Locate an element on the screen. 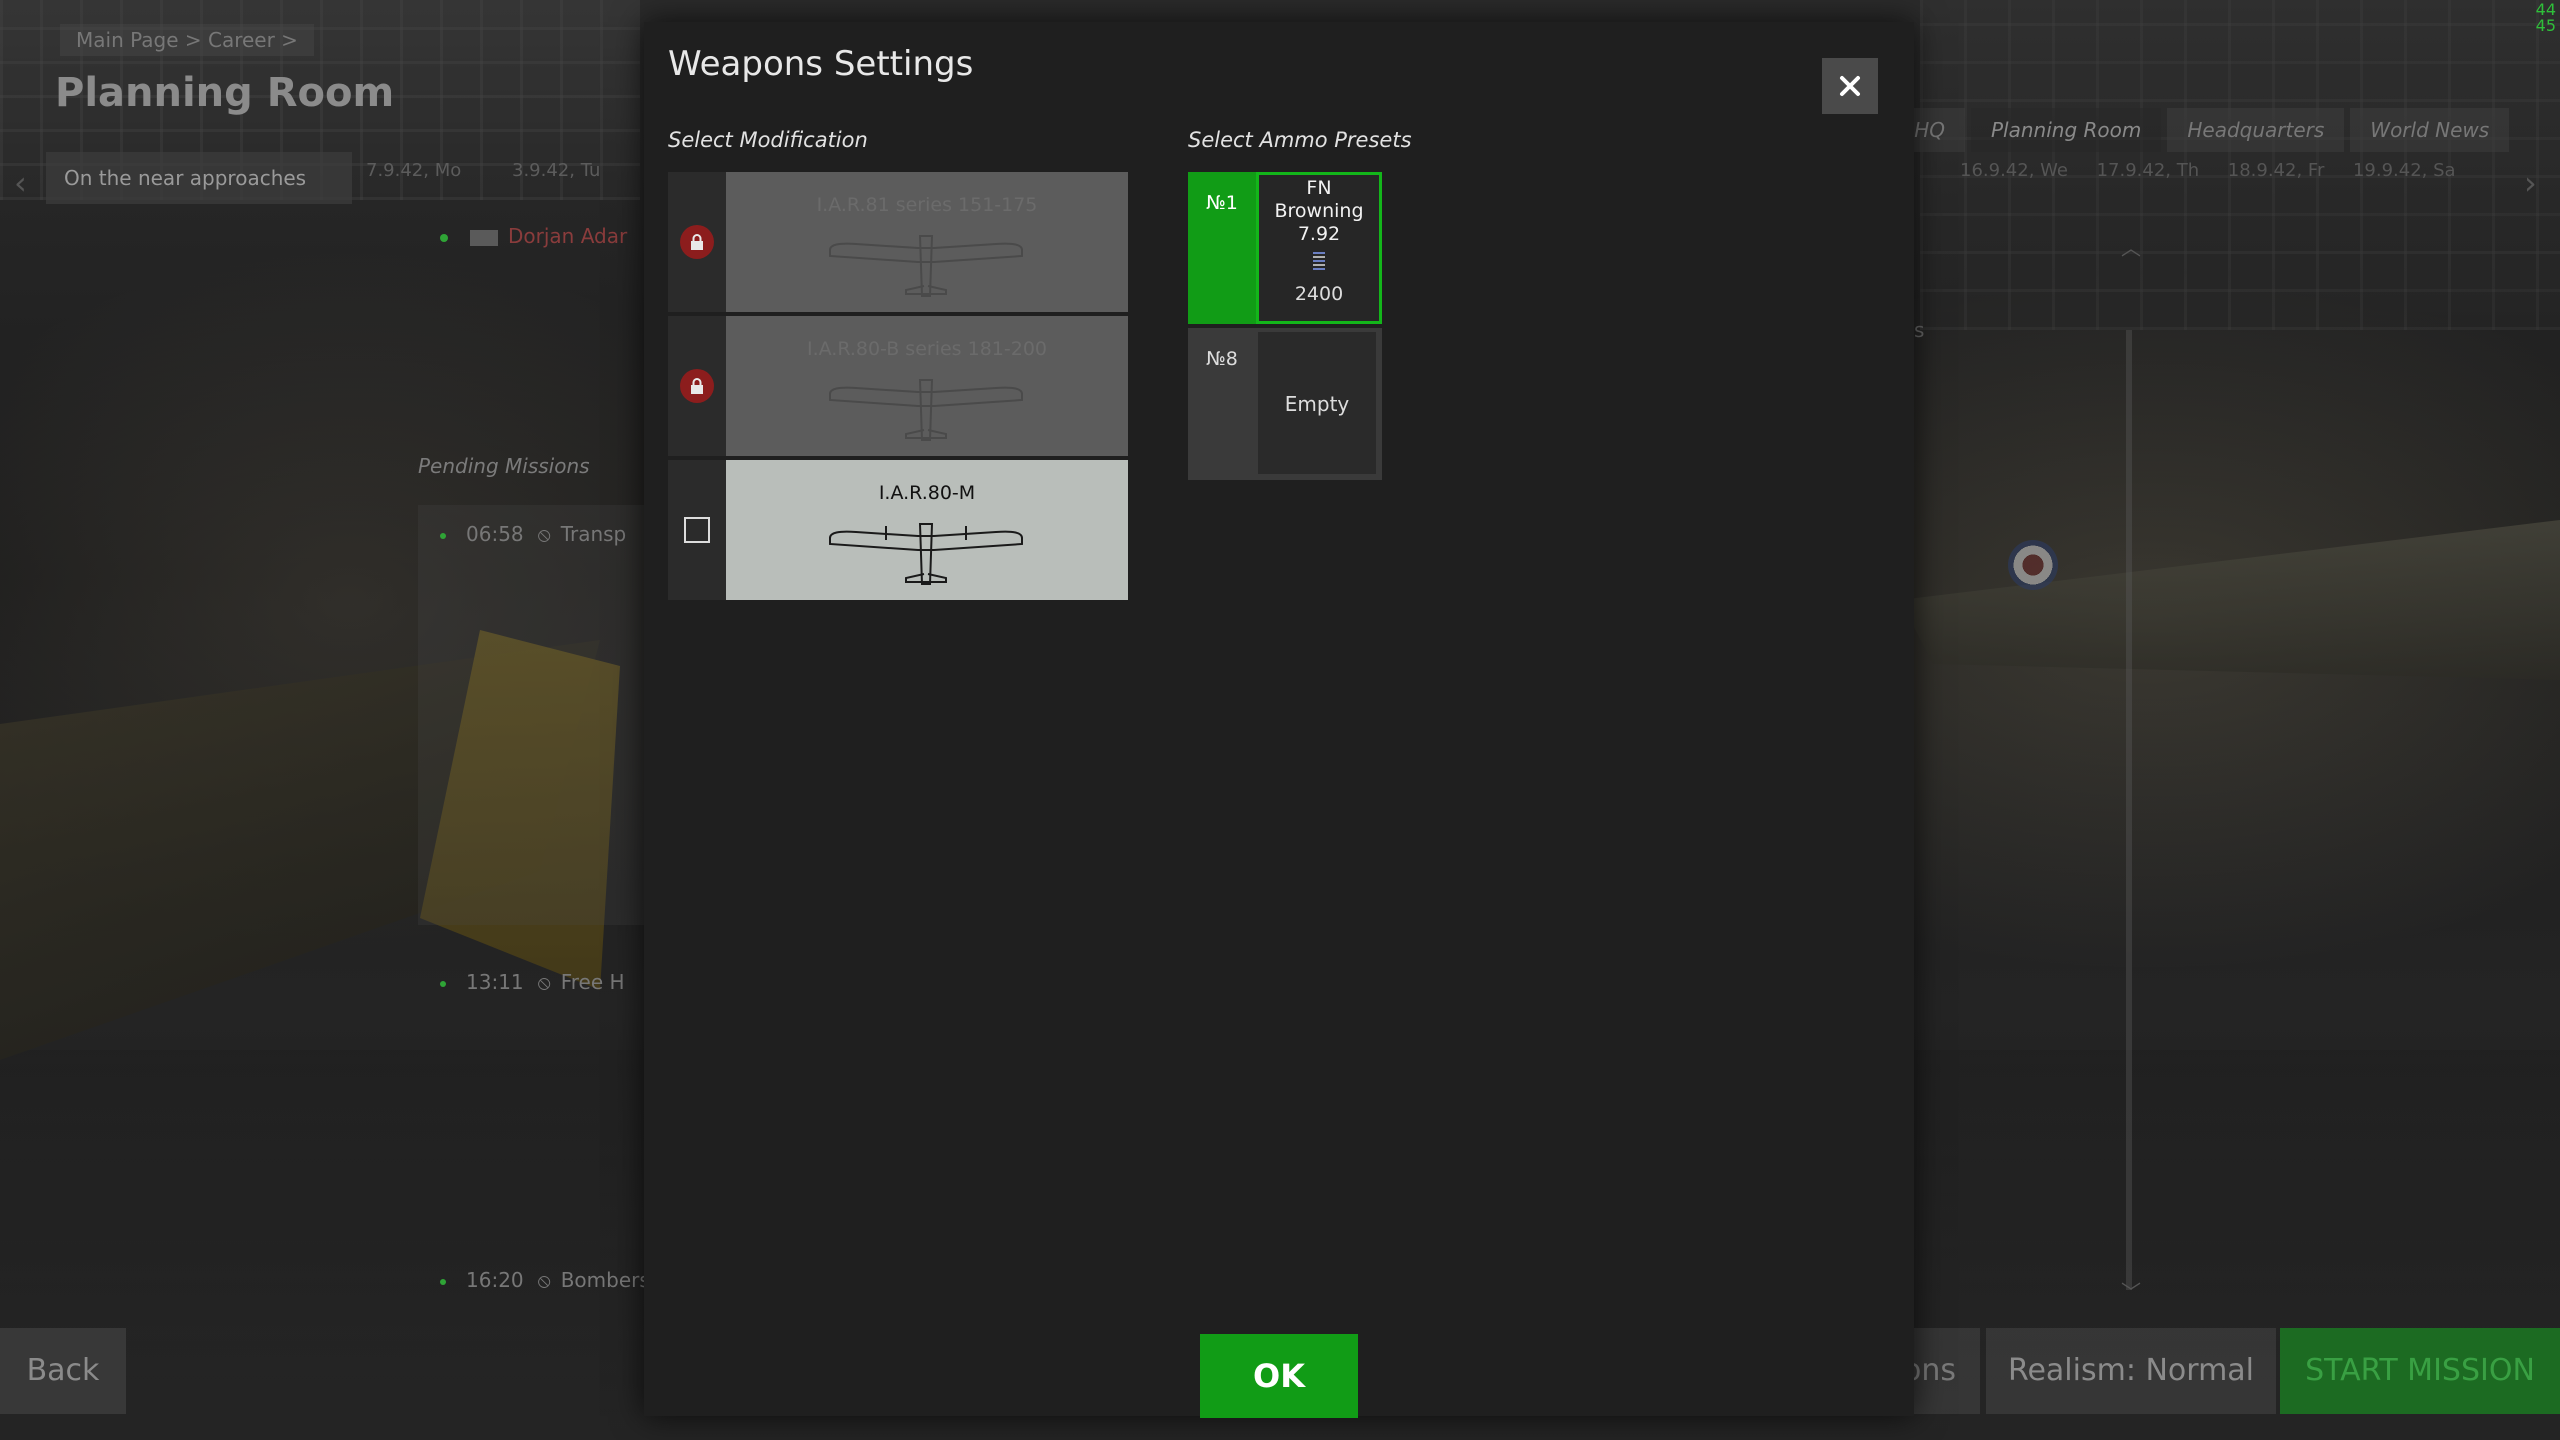  partial-label: s is located at coordinates (1919, 330).